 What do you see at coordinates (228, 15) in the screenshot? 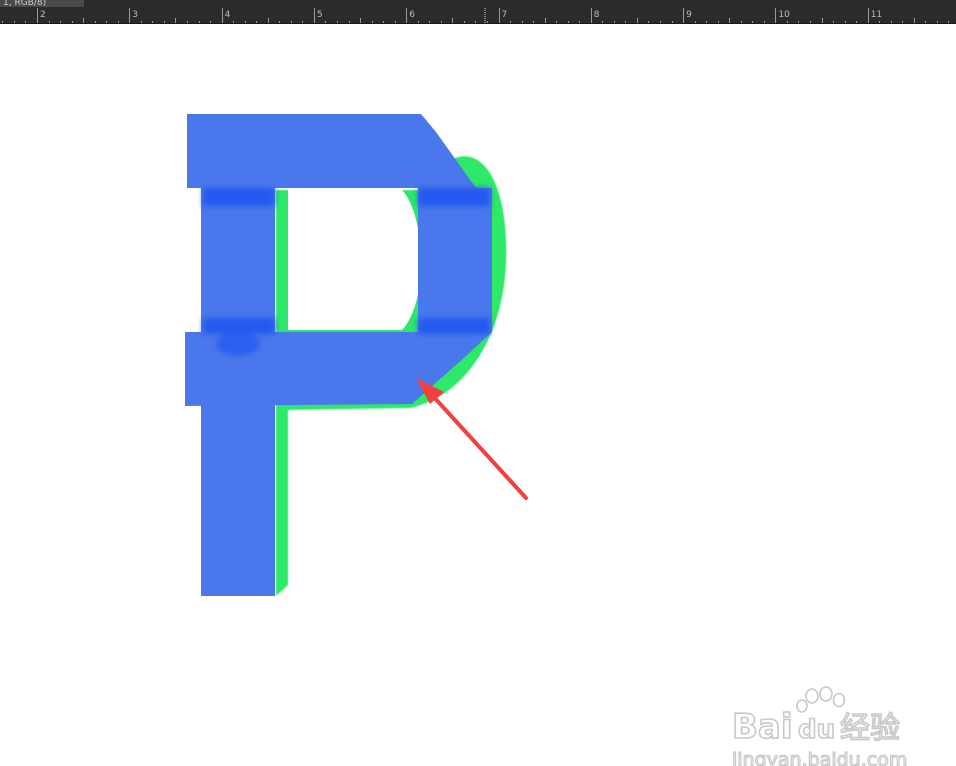
I see `ruler-label: 4` at bounding box center [228, 15].